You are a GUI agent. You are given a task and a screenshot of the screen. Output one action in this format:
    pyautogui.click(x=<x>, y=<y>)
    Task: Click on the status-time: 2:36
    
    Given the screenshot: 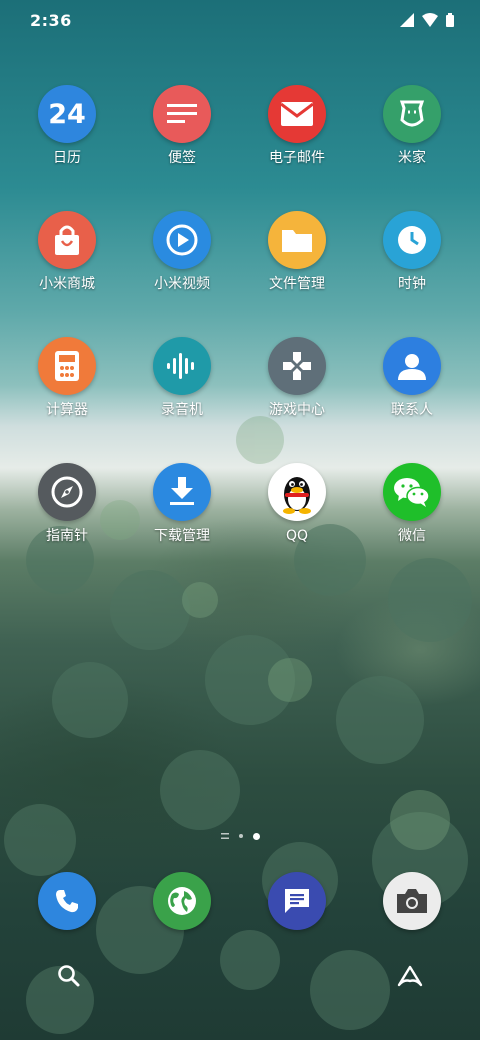 What is the action you would take?
    pyautogui.click(x=51, y=20)
    